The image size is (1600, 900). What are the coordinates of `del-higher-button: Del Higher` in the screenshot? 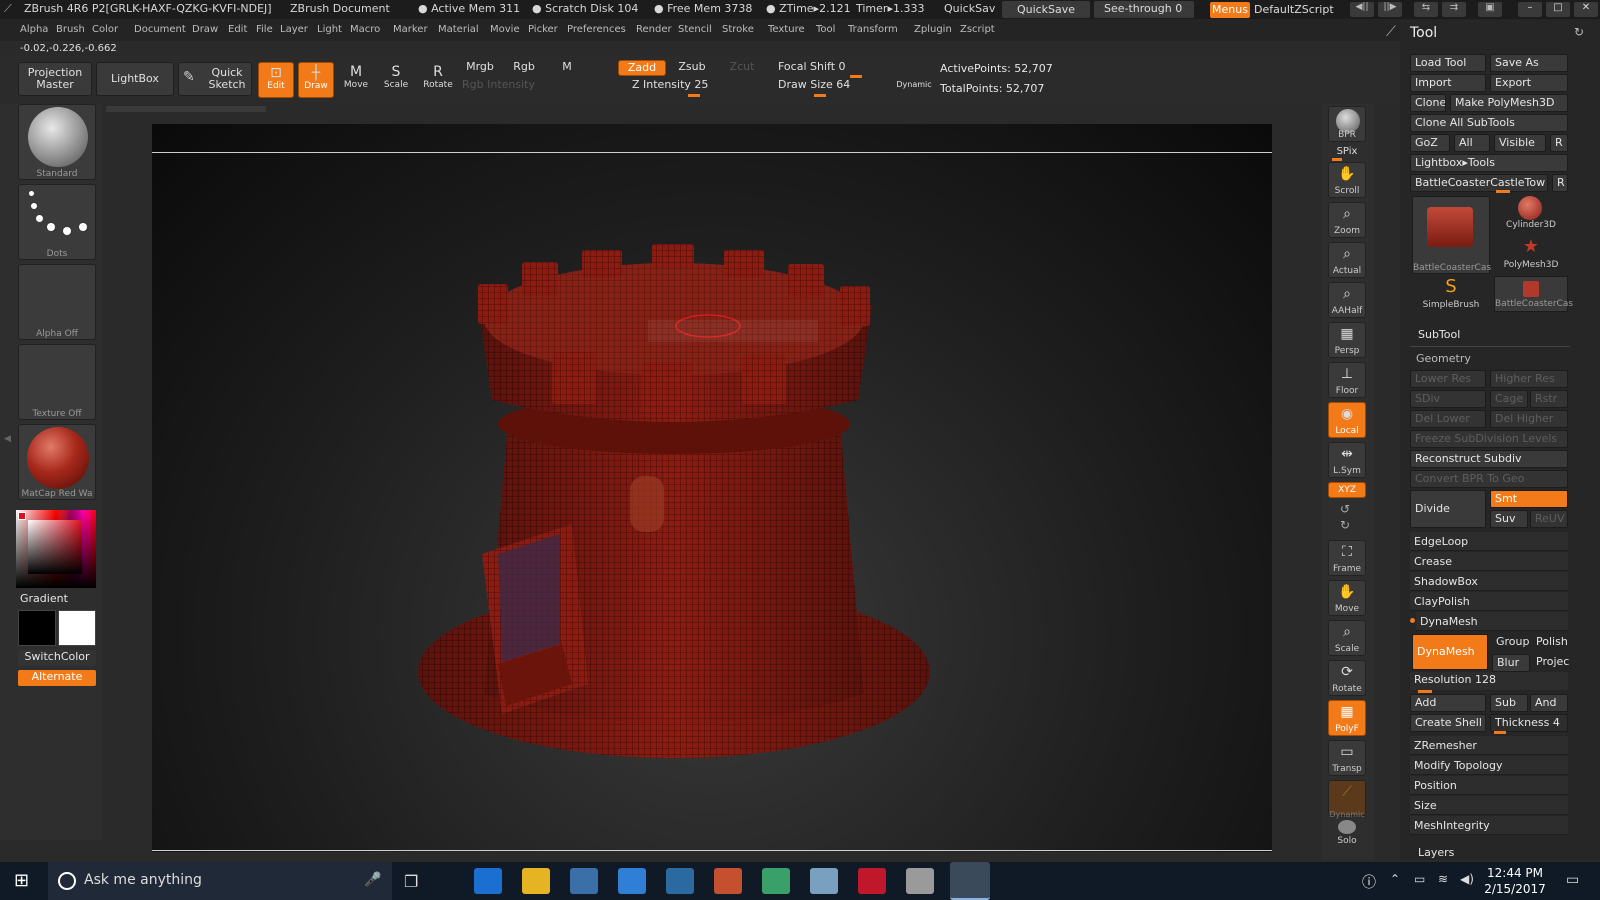 It's located at (1529, 419).